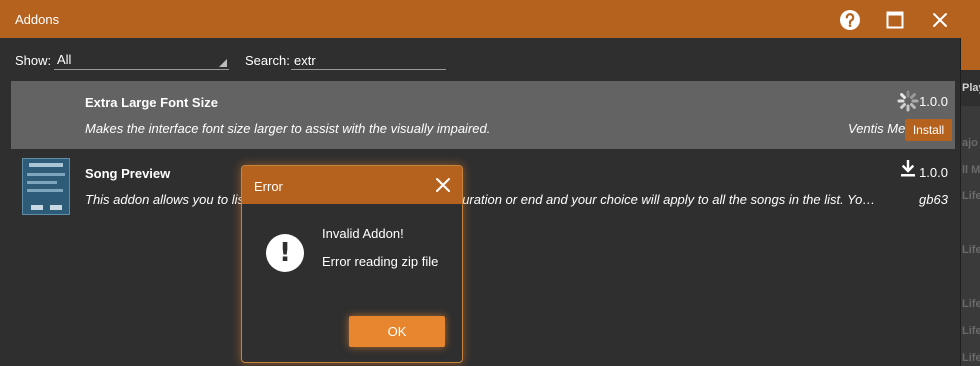 The image size is (980, 366). I want to click on background-app-text: ll M, so click(971, 170).